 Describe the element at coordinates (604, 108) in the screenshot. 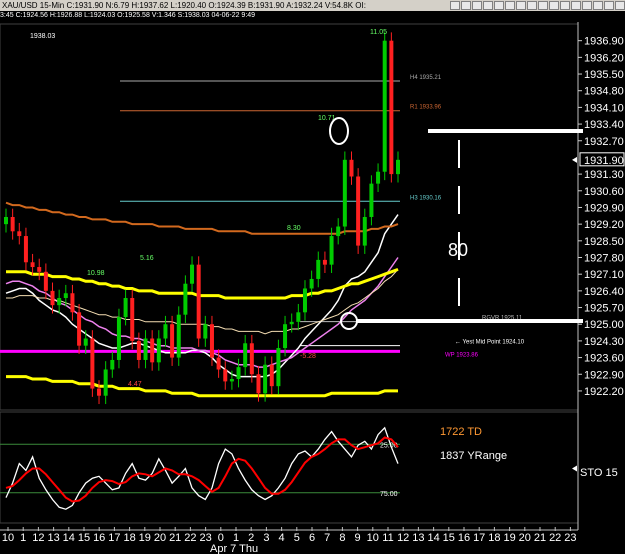

I see `y-tick-label: 1934.10` at that location.